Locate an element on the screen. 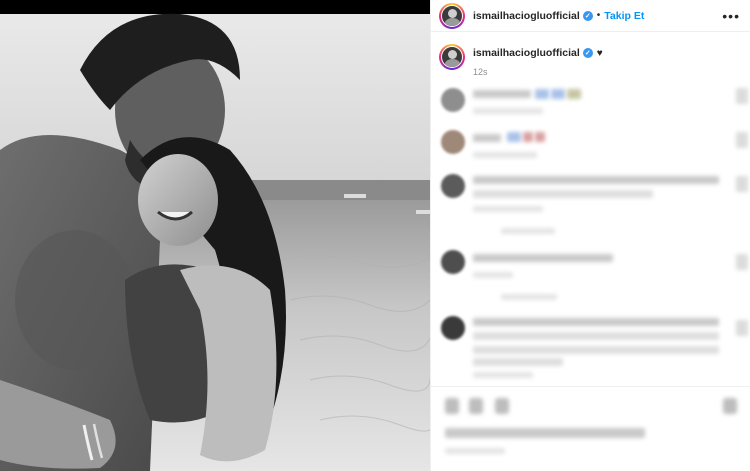  post-header: ismailhacioglu​official ✓ • Takip Et ••• is located at coordinates (590, 16).